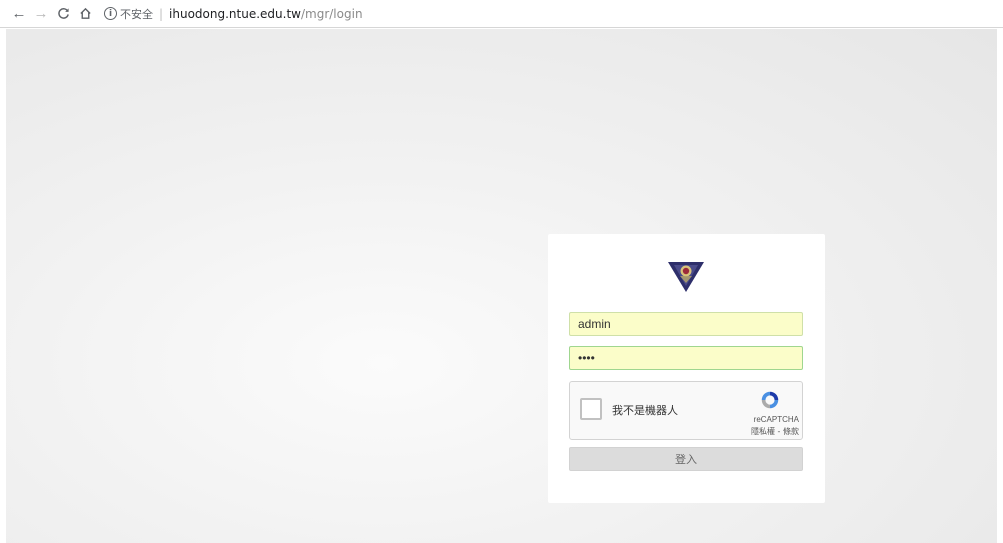  Describe the element at coordinates (645, 410) in the screenshot. I see `captcha-label: 我不是機器人` at that location.